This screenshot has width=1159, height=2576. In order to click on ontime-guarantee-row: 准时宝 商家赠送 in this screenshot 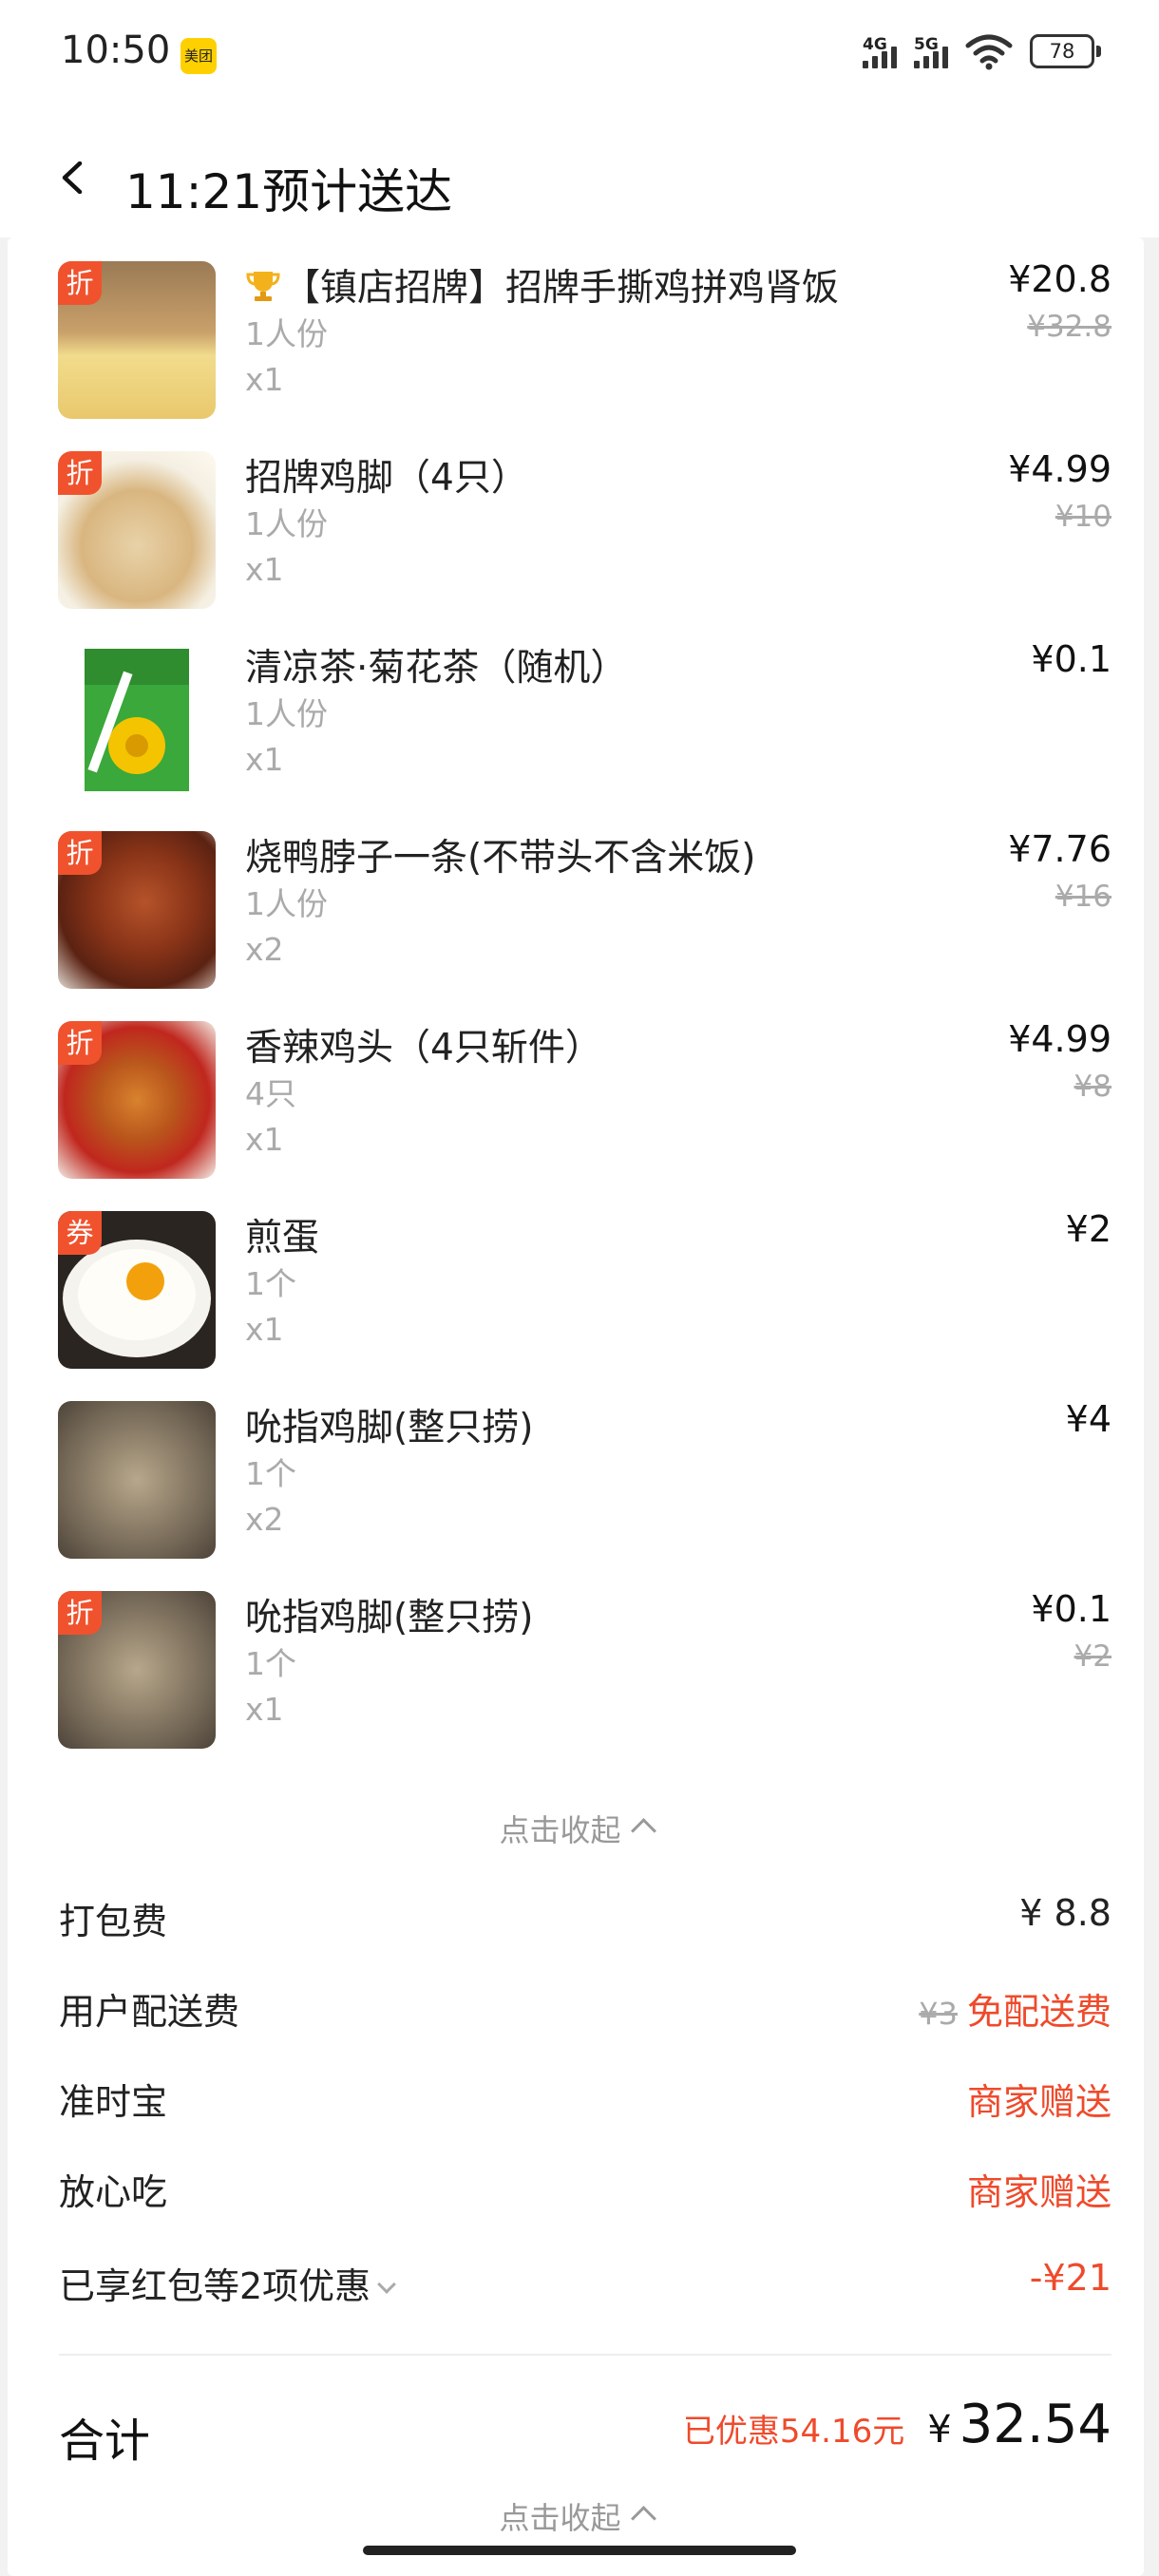, I will do `click(576, 2101)`.